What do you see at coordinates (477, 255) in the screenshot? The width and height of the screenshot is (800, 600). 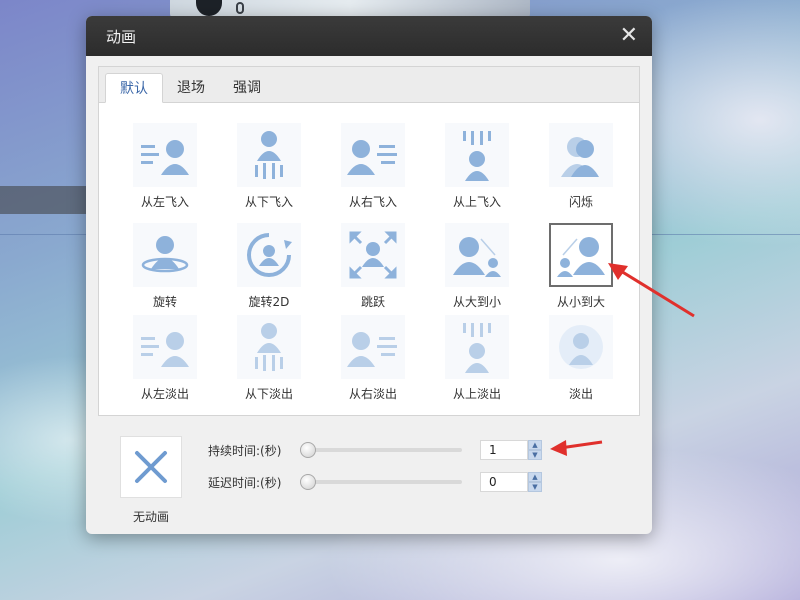 I see `large-to-small-icon` at bounding box center [477, 255].